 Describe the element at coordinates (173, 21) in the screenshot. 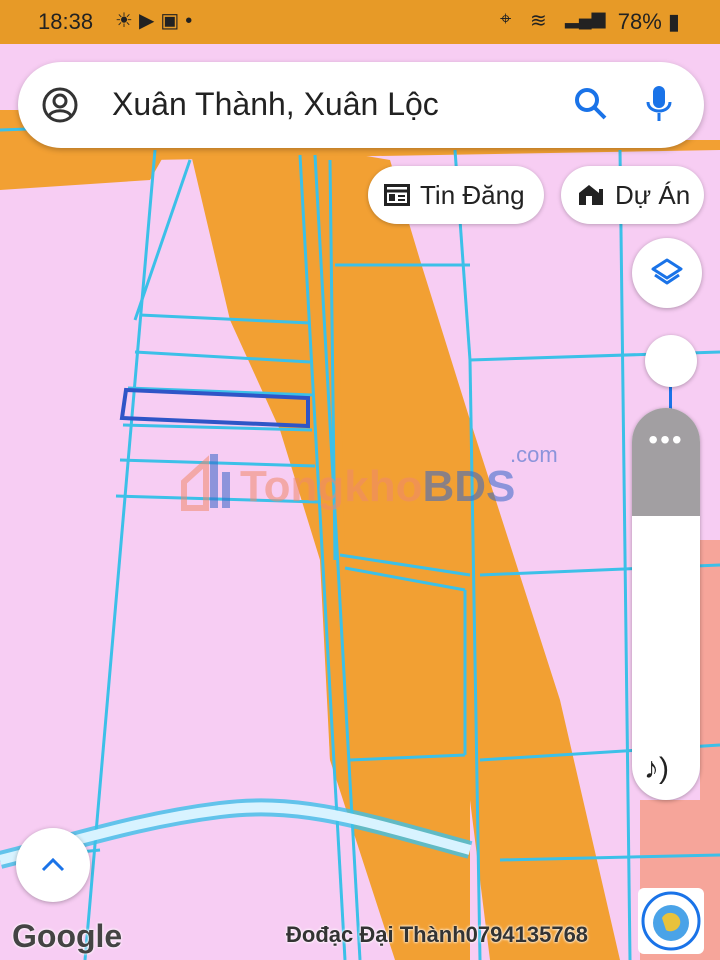

I see `app-icon: ▣` at that location.